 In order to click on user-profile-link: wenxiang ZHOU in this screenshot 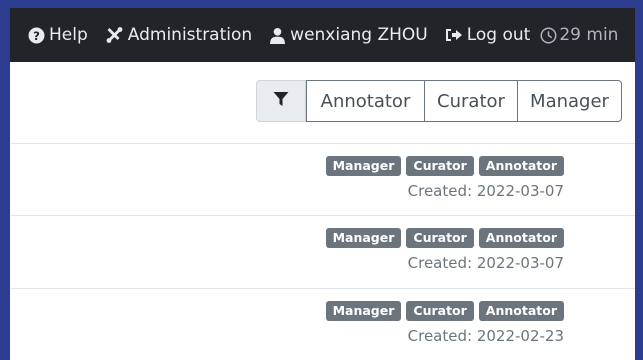, I will do `click(348, 35)`.